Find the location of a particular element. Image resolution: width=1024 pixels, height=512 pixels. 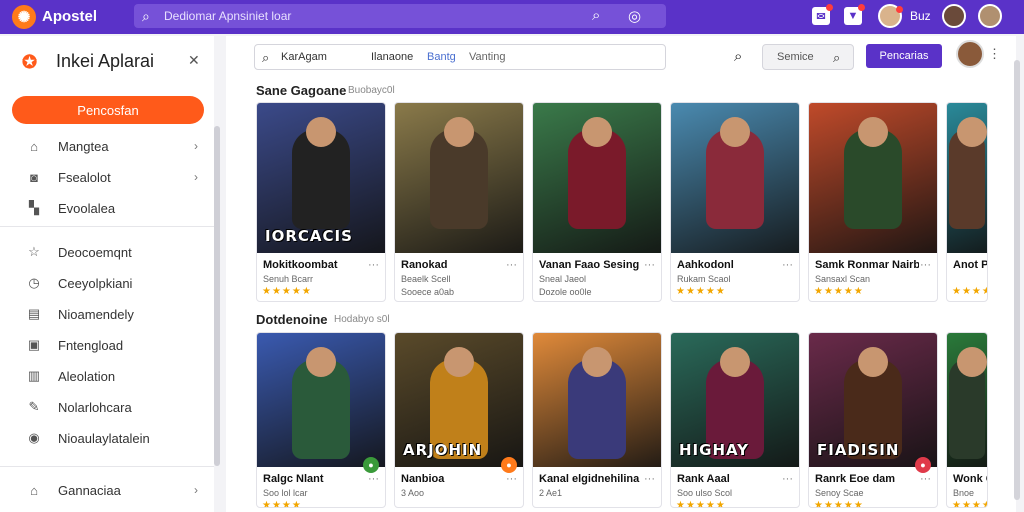

sidebar-item-1: ⌂ Mangtea › is located at coordinates (116, 146).